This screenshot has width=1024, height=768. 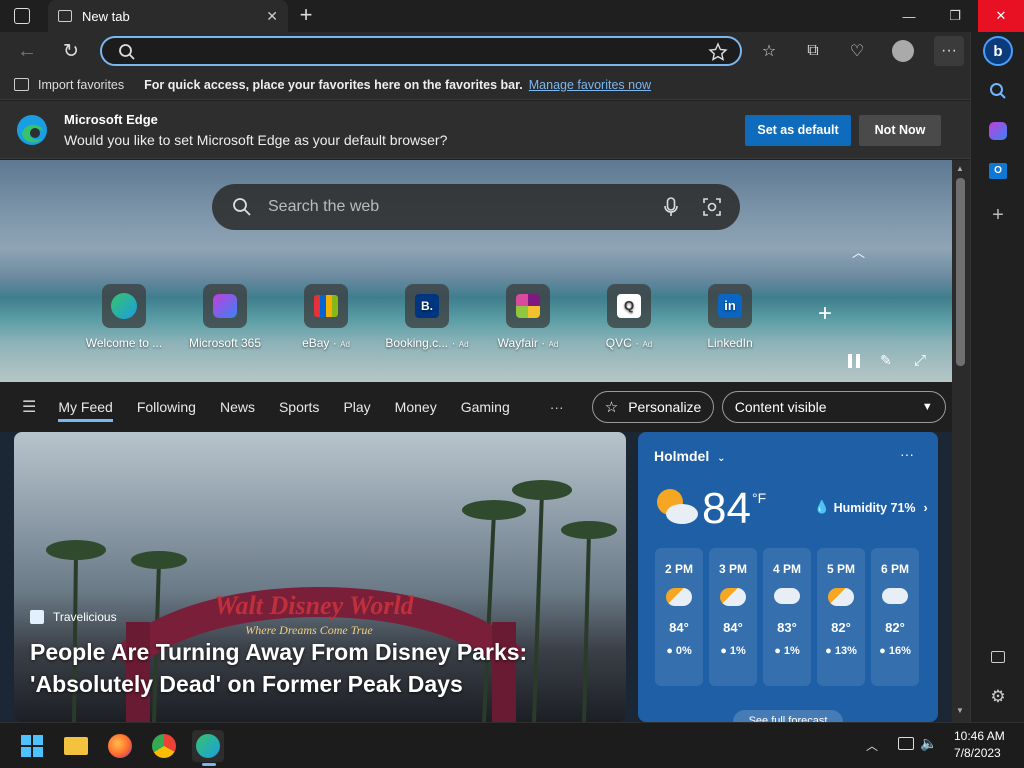 I want to click on scroll-down-arrow: ▼, so click(x=960, y=710).